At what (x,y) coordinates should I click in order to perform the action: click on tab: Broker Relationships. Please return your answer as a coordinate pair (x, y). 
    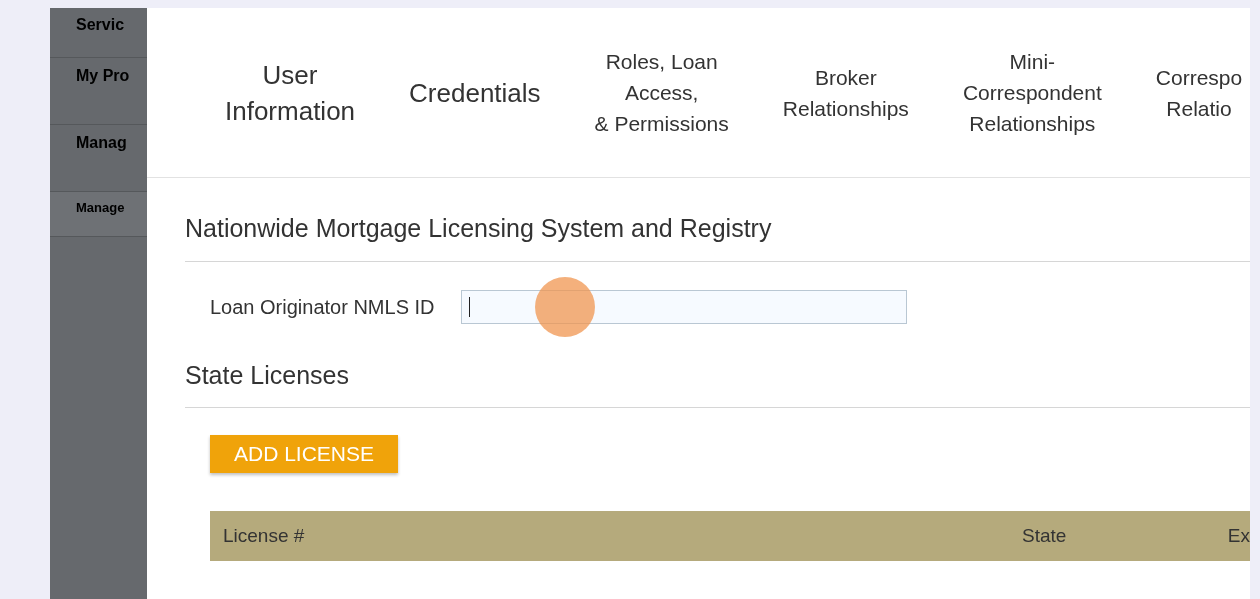
    Looking at the image, I should click on (845, 92).